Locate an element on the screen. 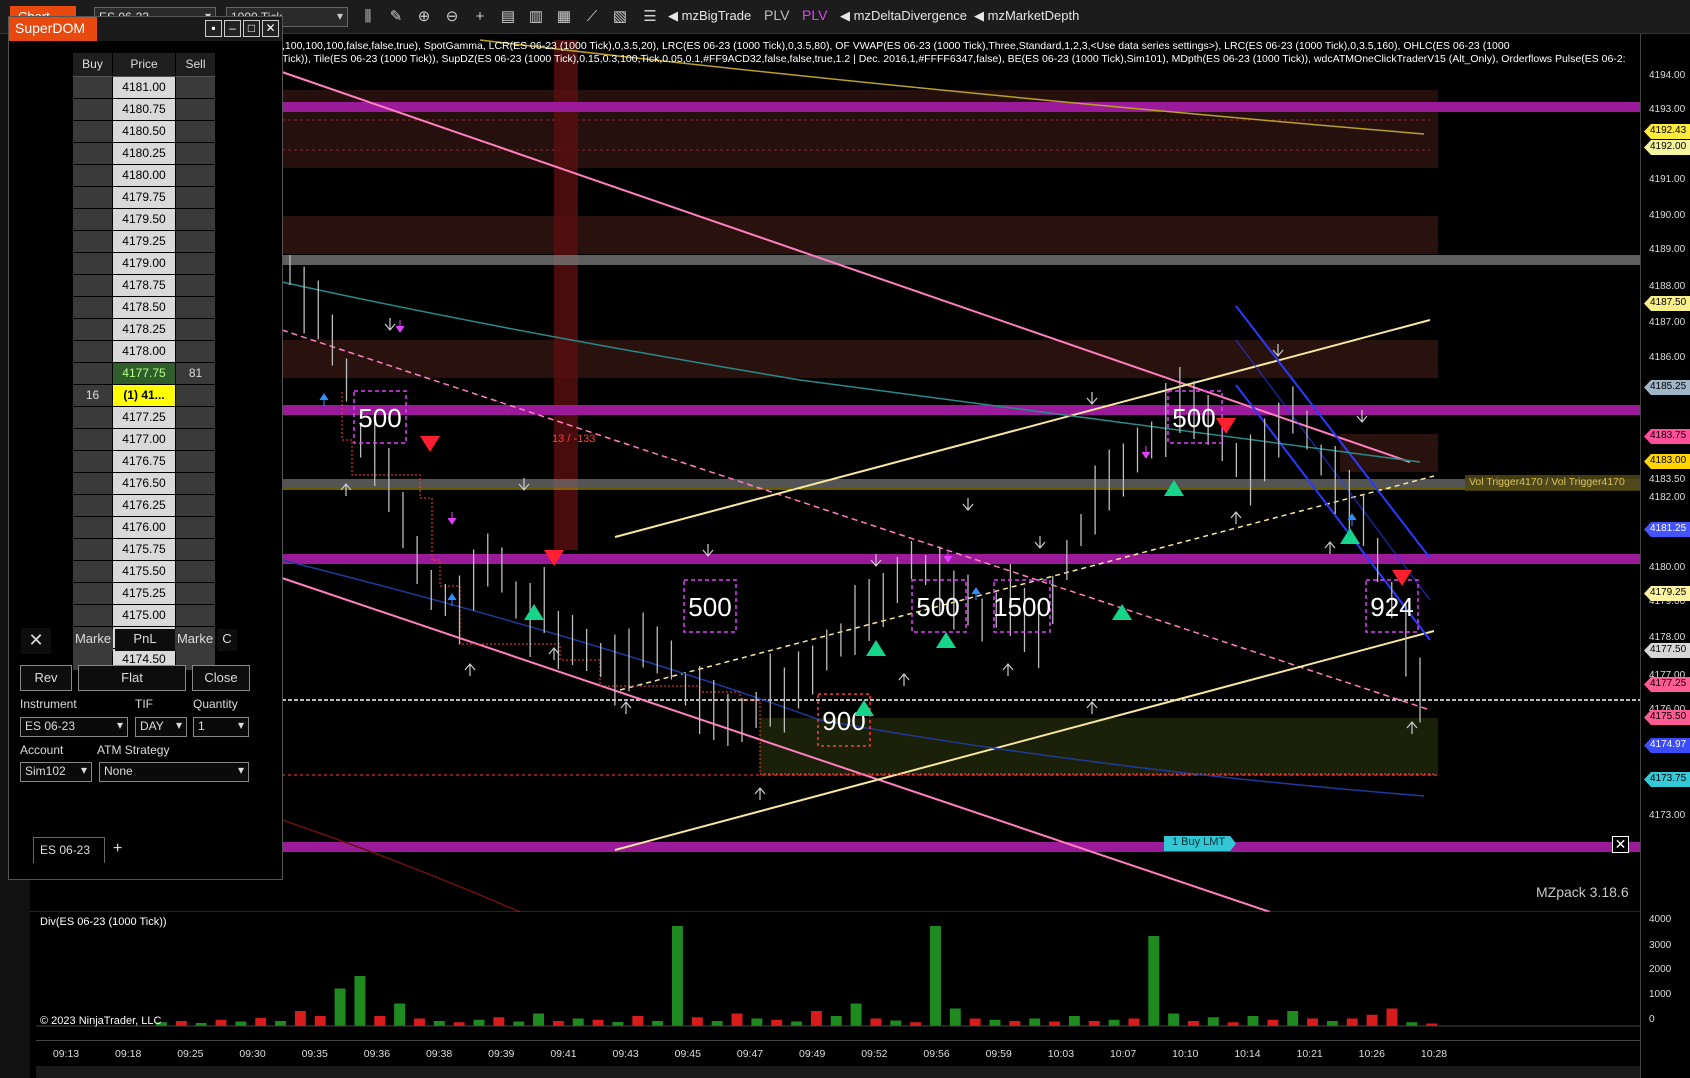  ladder-row: 4179.50 is located at coordinates (144, 220).